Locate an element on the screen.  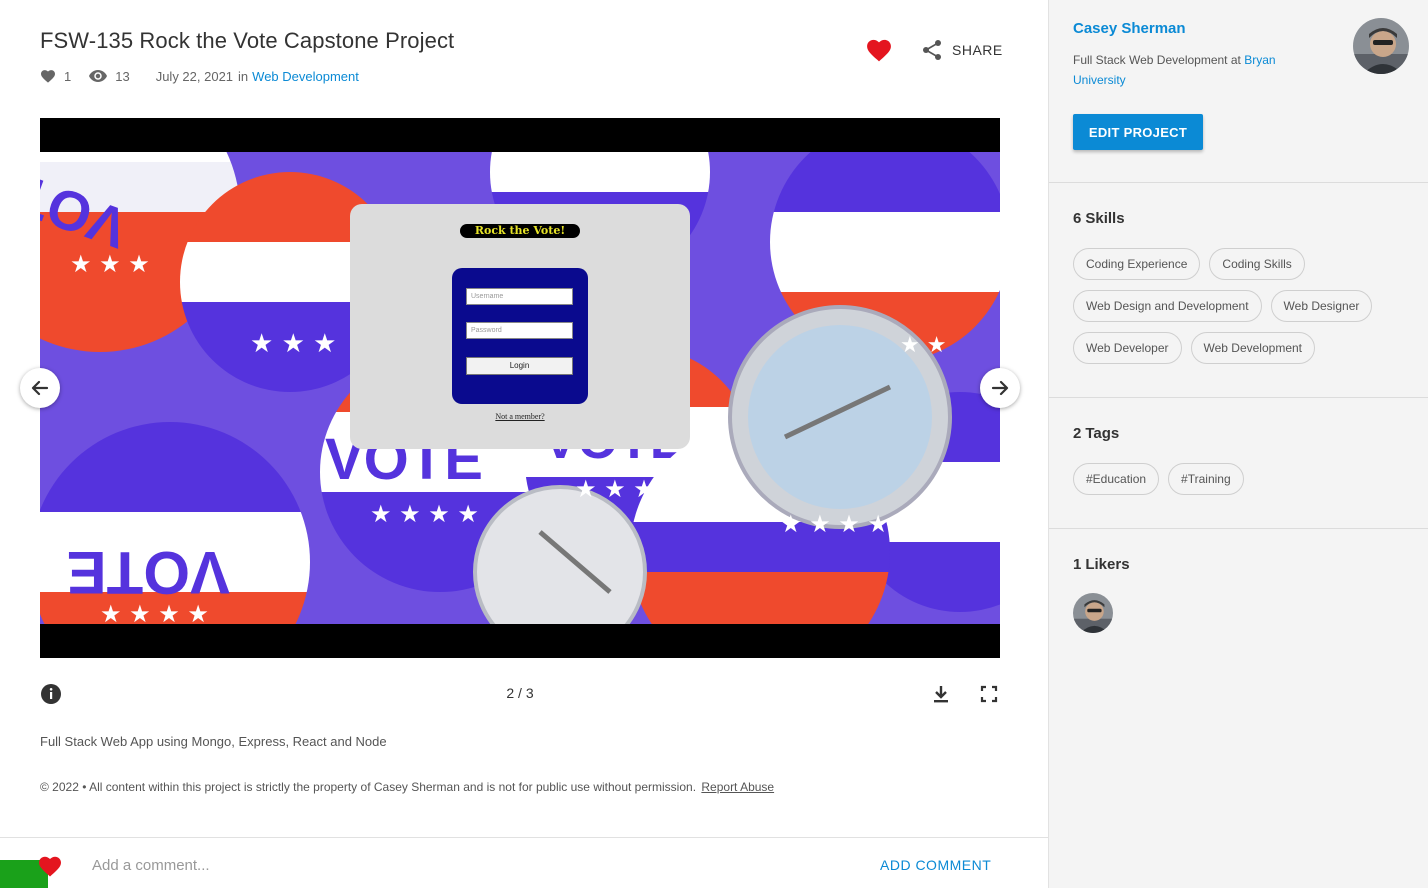
viewer-toolbar: 2 / 3 is located at coordinates (520, 694).